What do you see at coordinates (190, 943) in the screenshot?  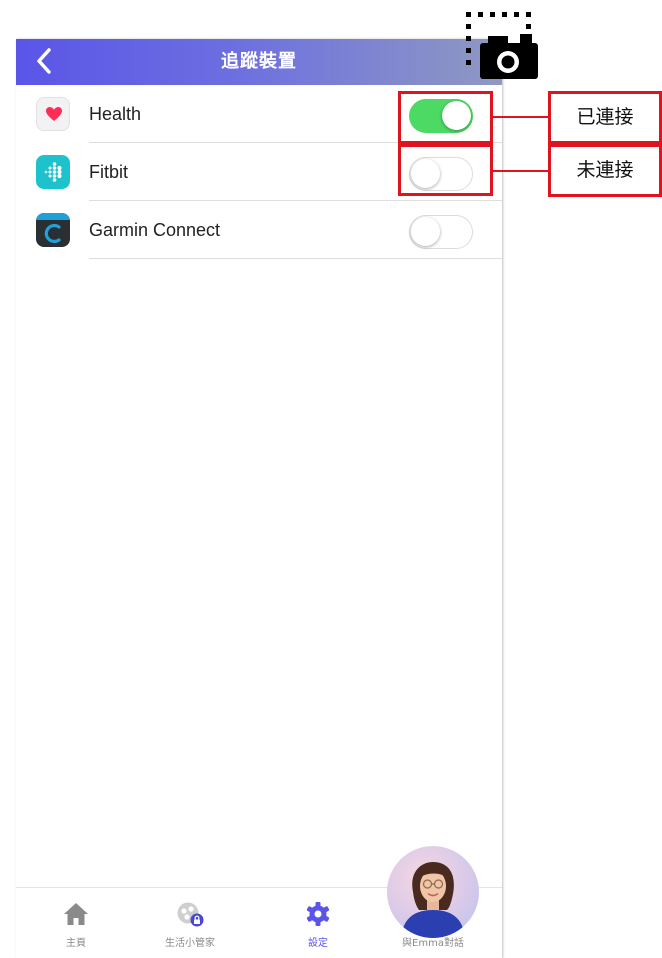 I see `tab-label: 生活小管家` at bounding box center [190, 943].